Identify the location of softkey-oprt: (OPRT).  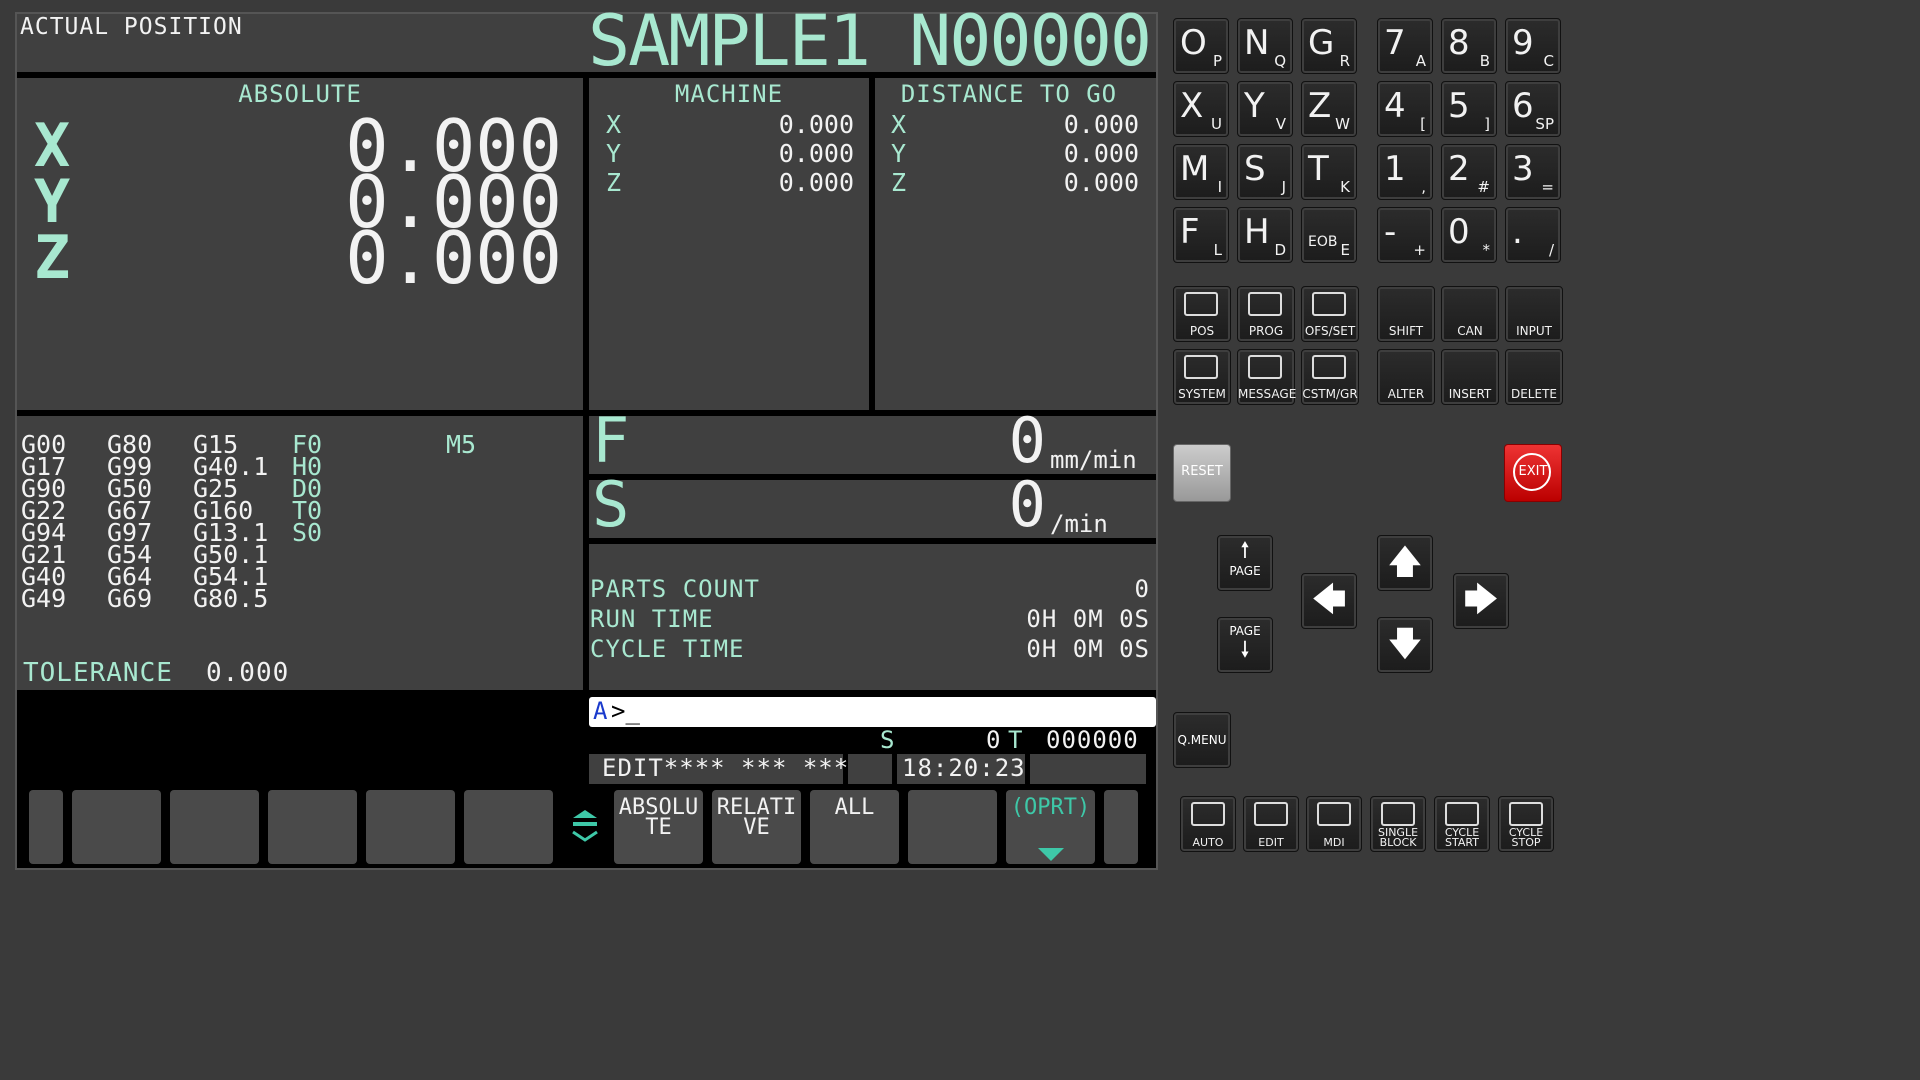
(1050, 827).